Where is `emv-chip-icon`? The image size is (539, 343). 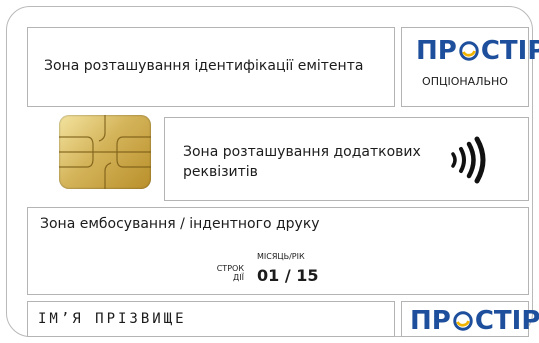
emv-chip-icon is located at coordinates (105, 152).